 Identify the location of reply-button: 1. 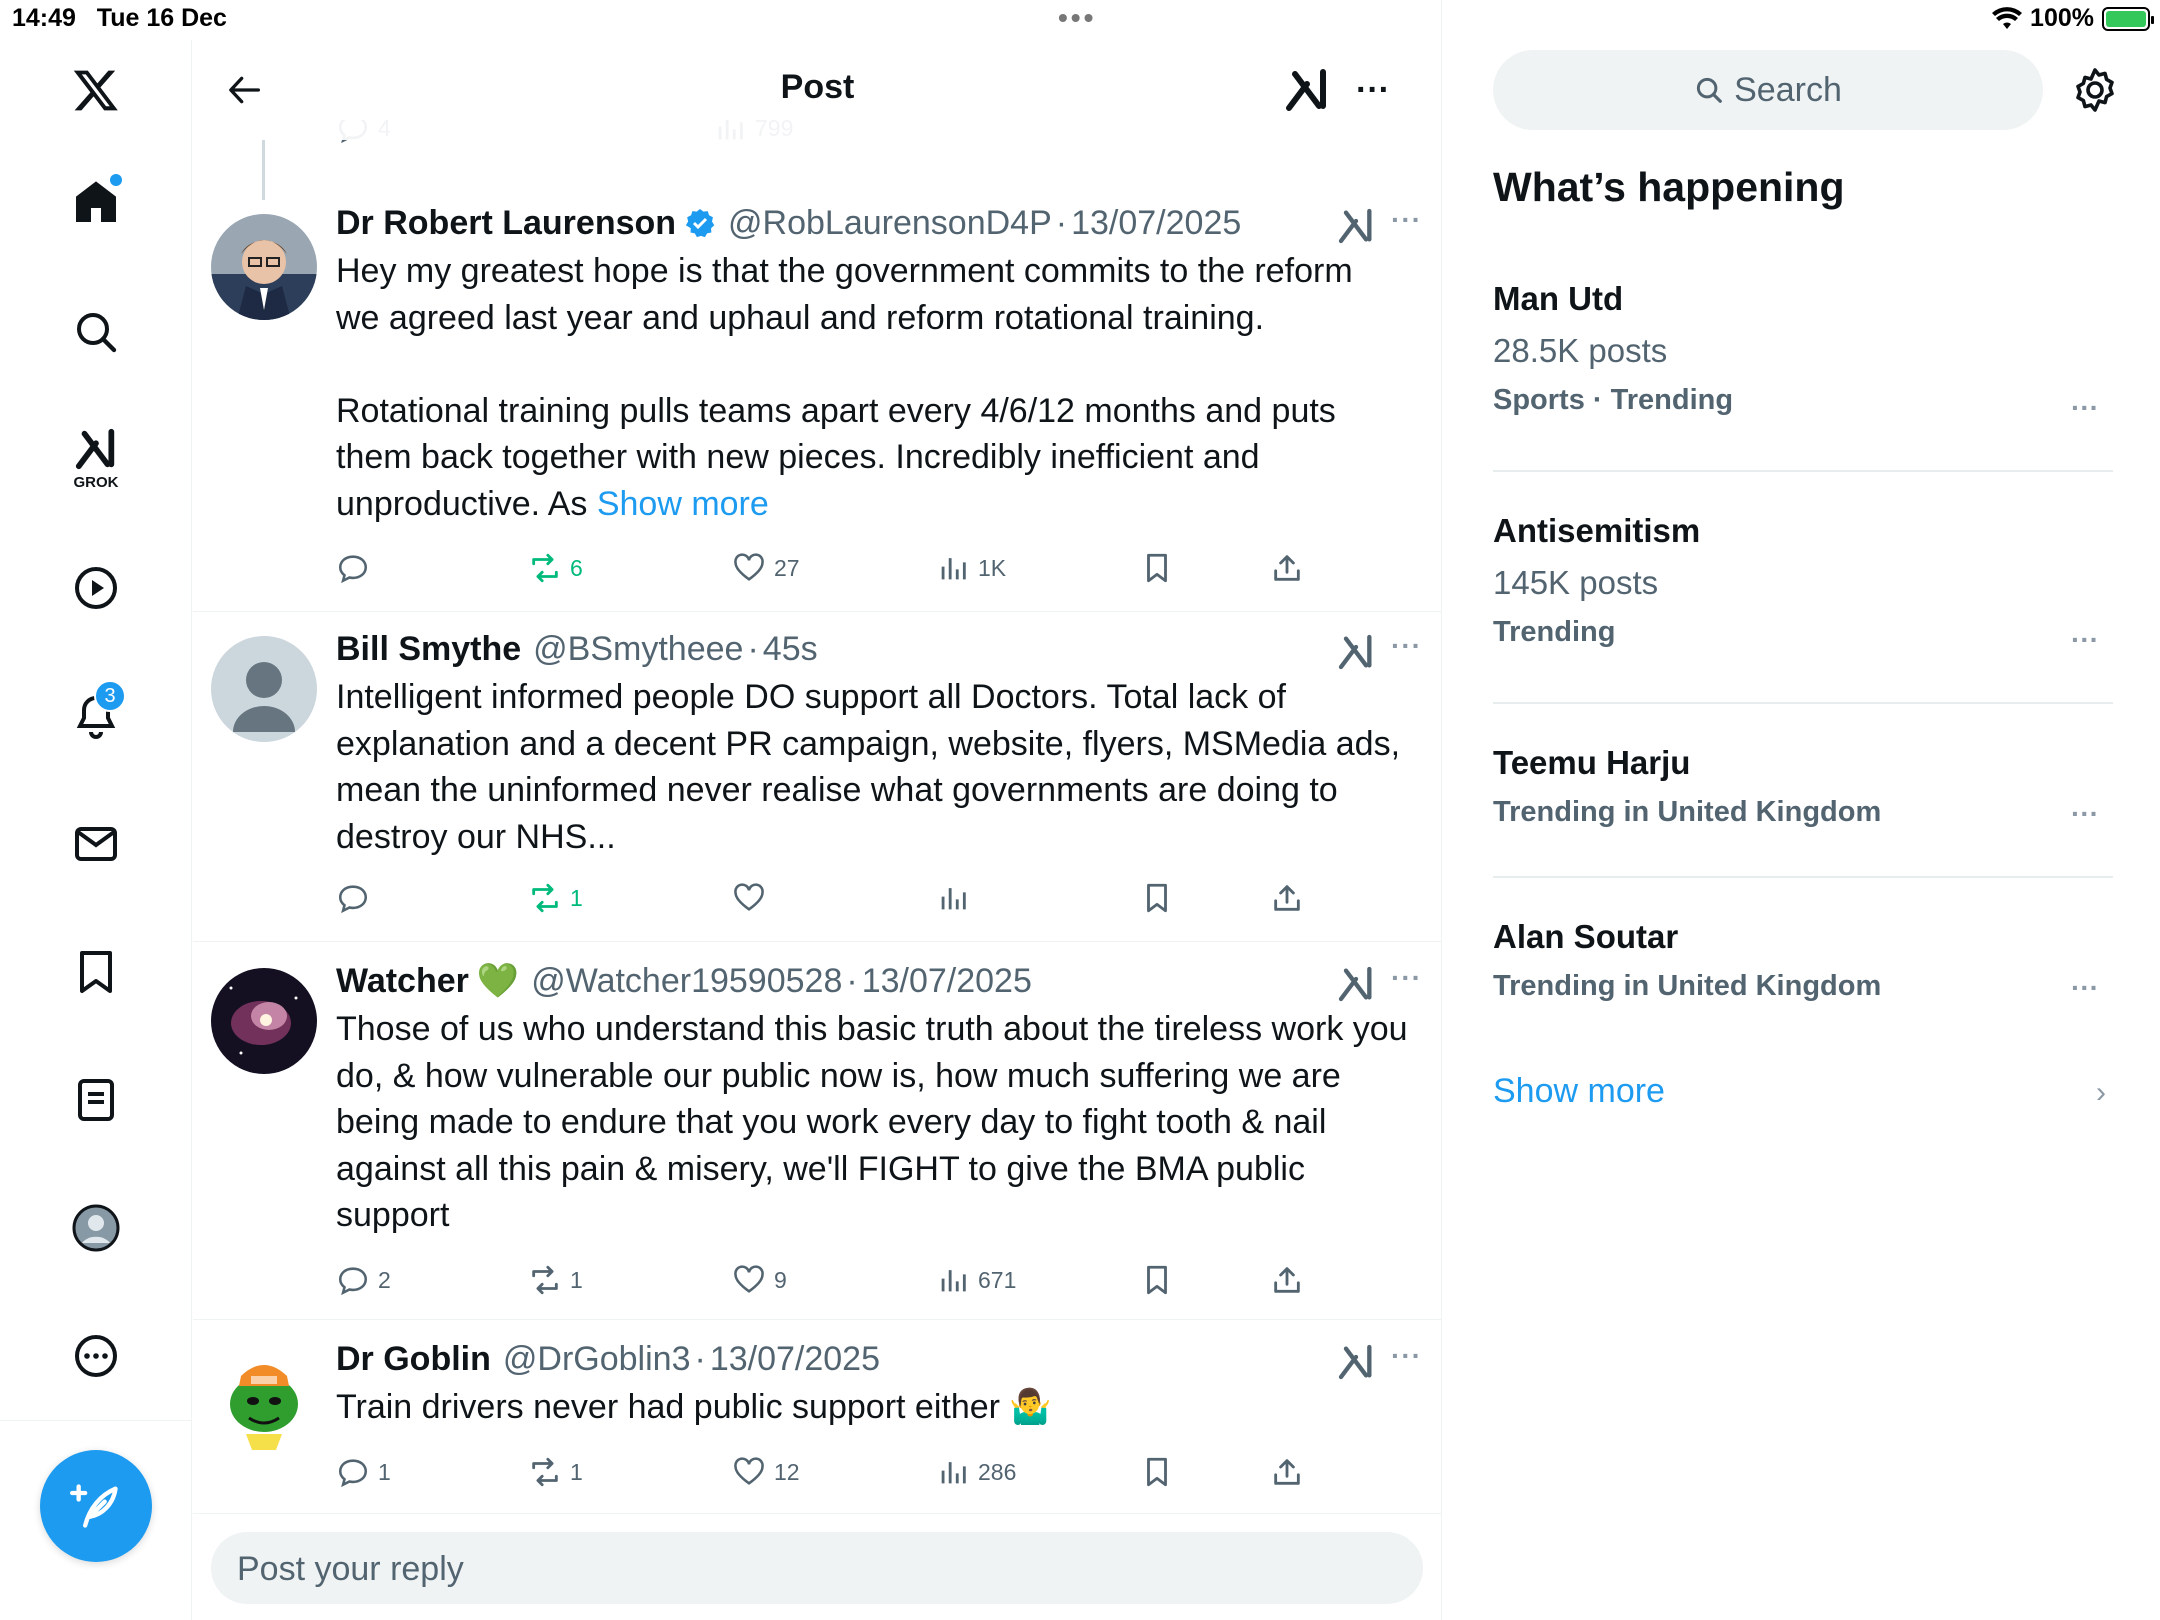
(363, 1472).